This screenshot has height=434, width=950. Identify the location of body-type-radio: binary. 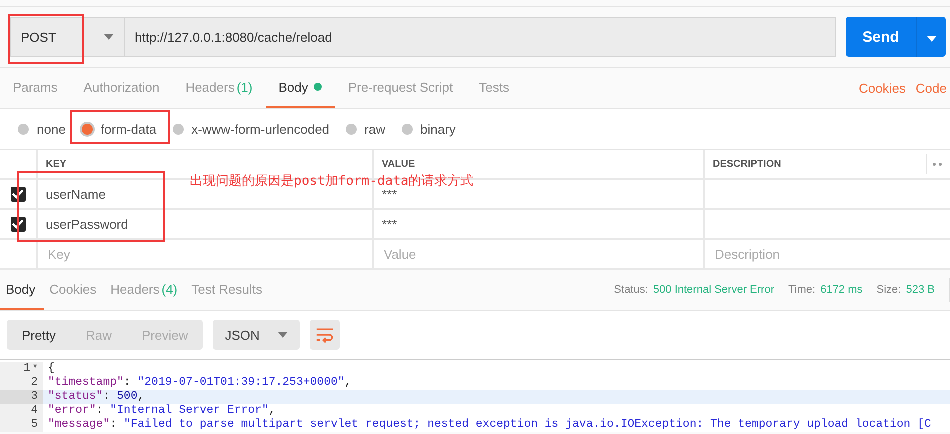
(429, 129).